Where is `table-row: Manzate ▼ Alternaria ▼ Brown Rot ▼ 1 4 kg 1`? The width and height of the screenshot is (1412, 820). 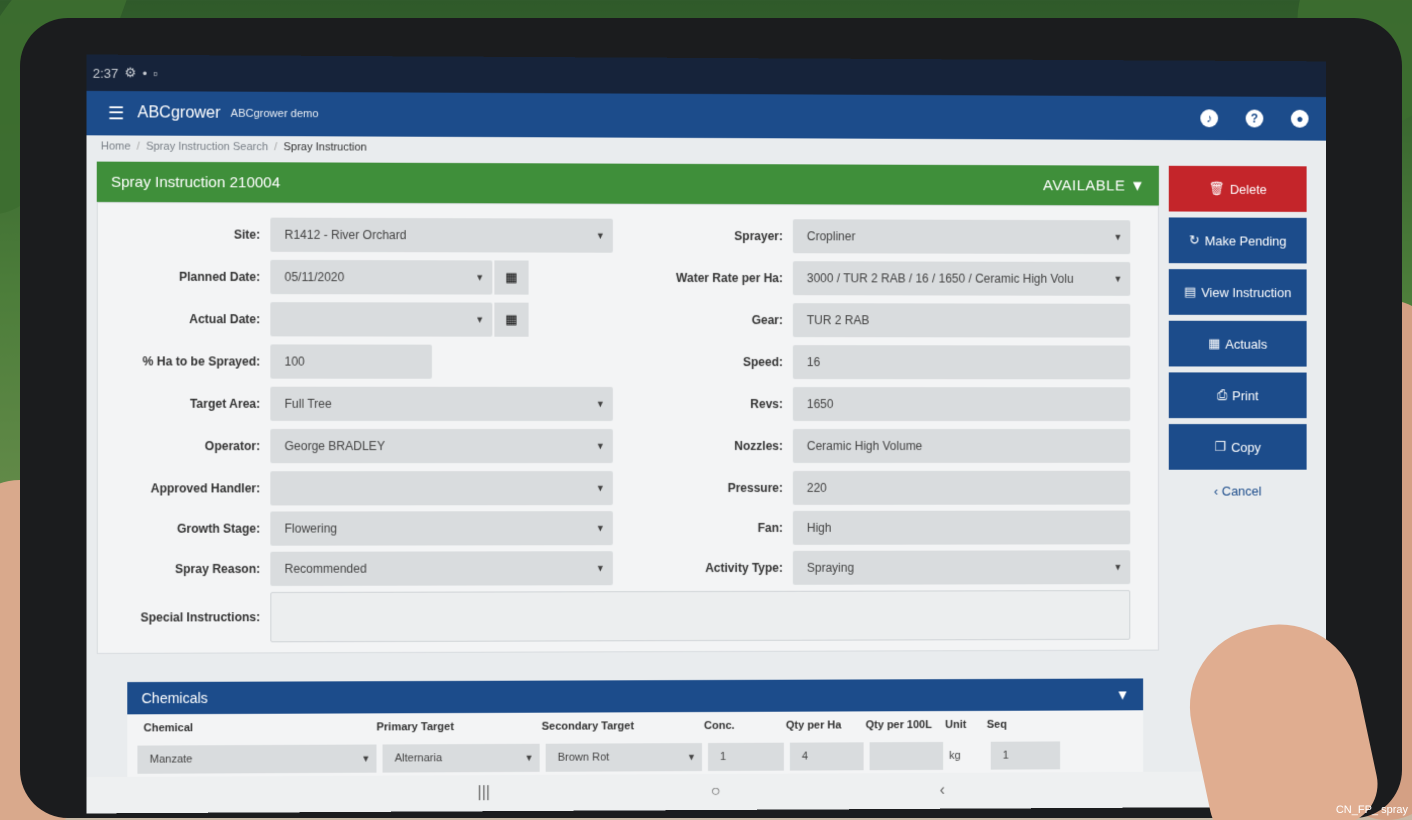
table-row: Manzate ▼ Alternaria ▼ Brown Rot ▼ 1 4 kg 1 is located at coordinates (635, 757).